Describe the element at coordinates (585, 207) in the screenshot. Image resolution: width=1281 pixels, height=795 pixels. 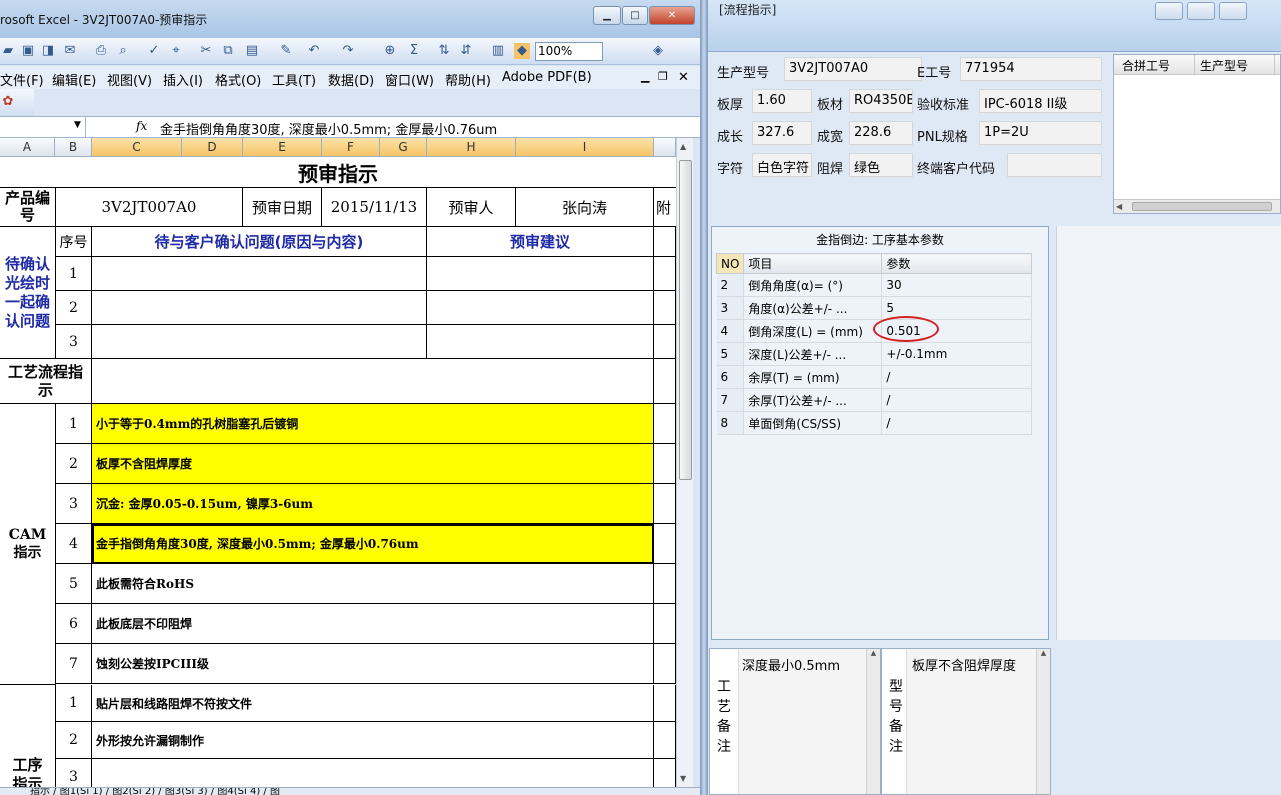
I see `reviewer-value-cell: 张向涛` at that location.